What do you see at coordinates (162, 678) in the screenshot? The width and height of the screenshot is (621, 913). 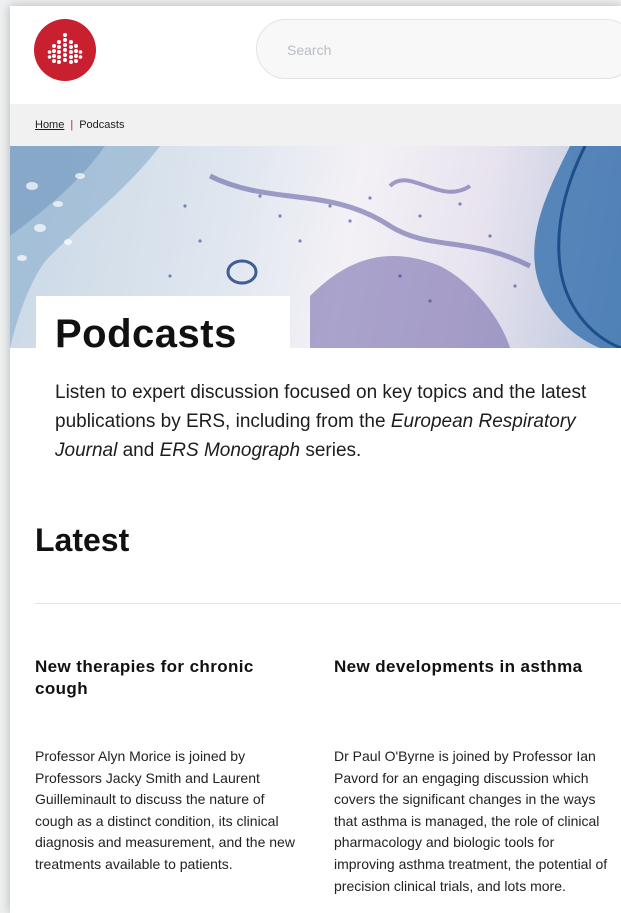 I see `podcast-card-title: New therapies for chronic cough` at bounding box center [162, 678].